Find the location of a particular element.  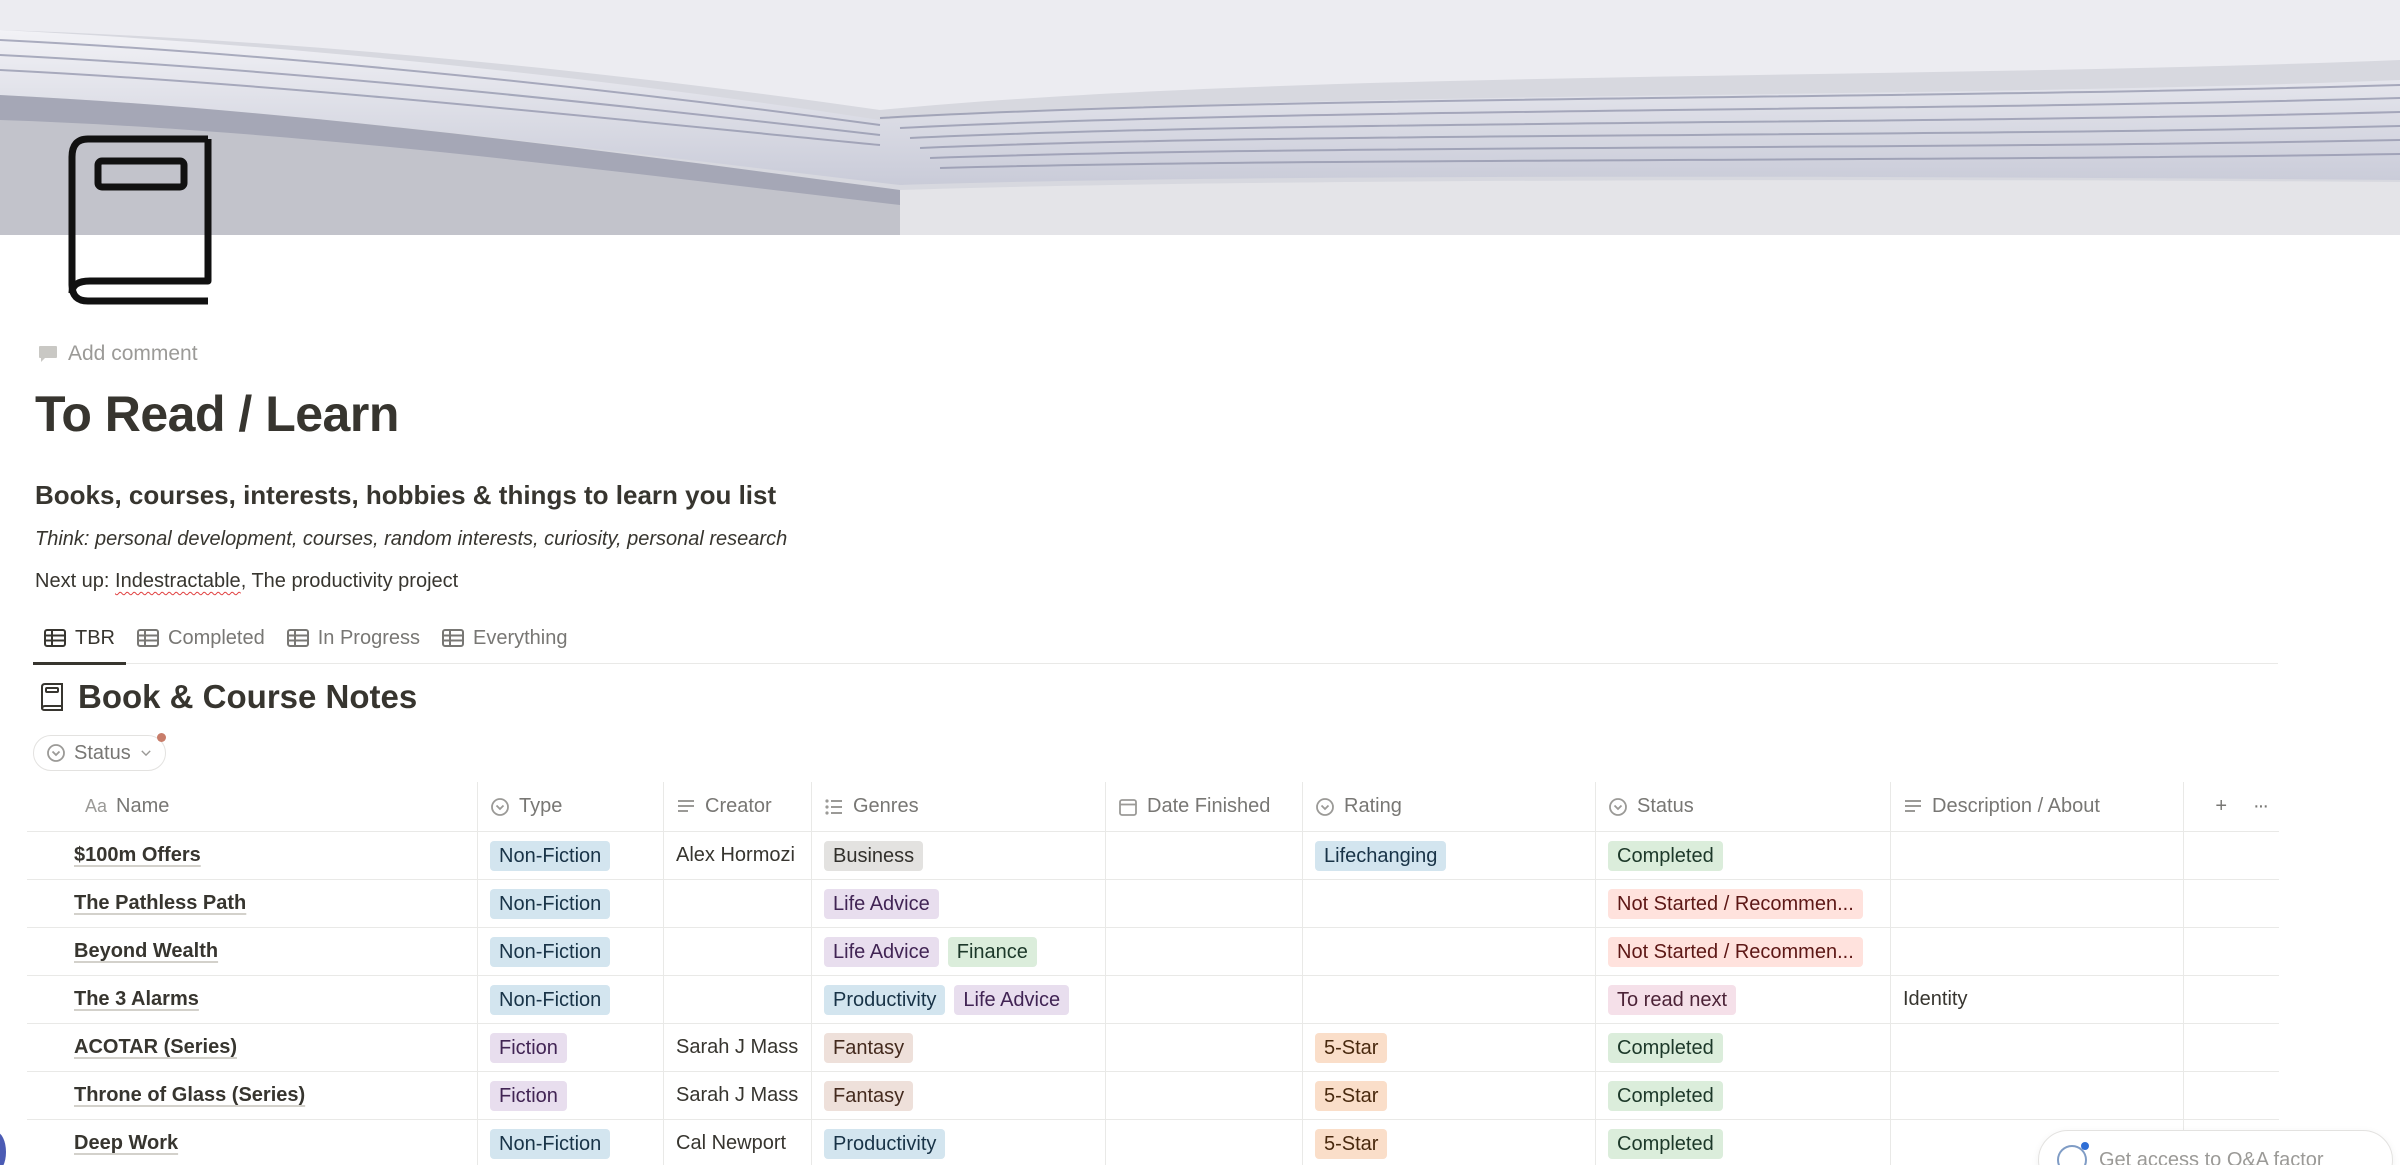

col-name: Aa Name is located at coordinates (252, 806).